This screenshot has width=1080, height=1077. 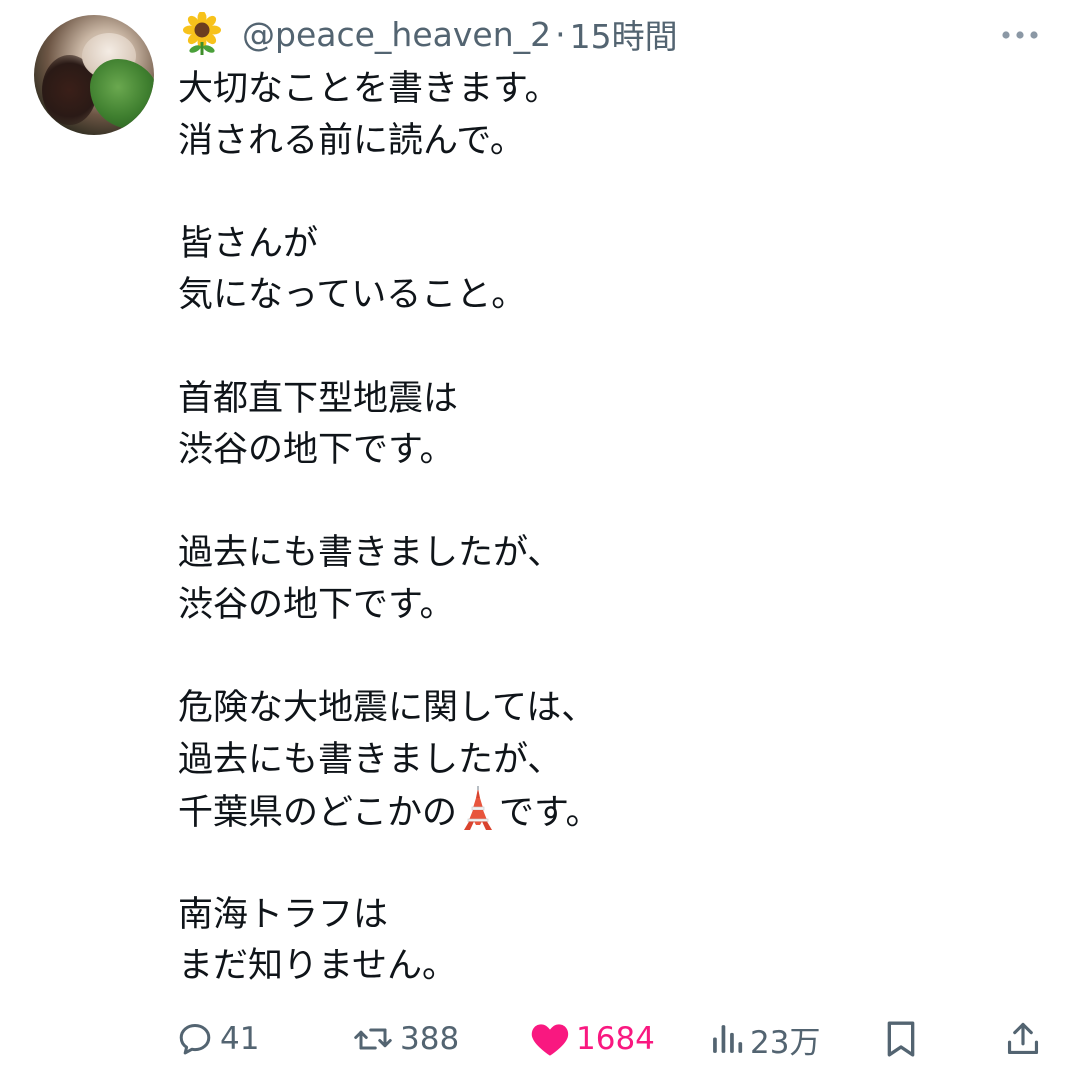 What do you see at coordinates (624, 34) in the screenshot?
I see `timestamp: 15時間` at bounding box center [624, 34].